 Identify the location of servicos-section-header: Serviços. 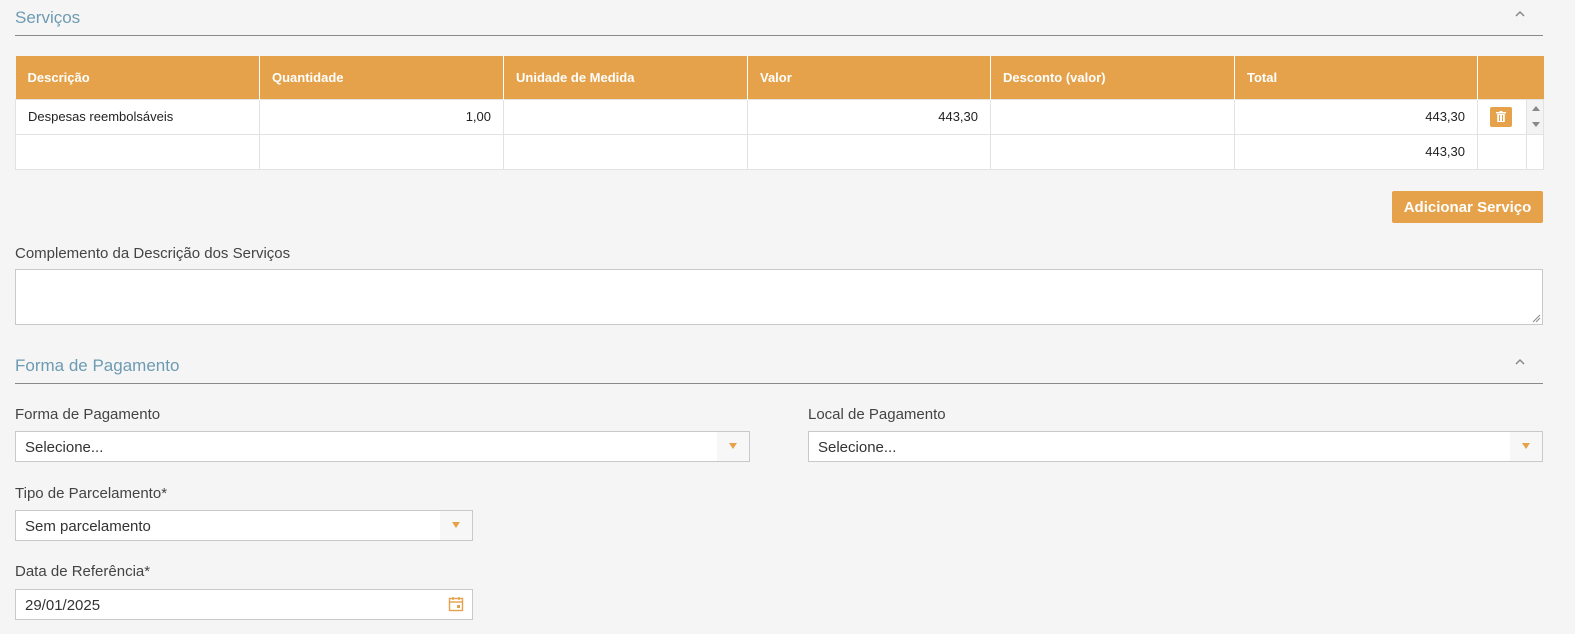
(779, 18).